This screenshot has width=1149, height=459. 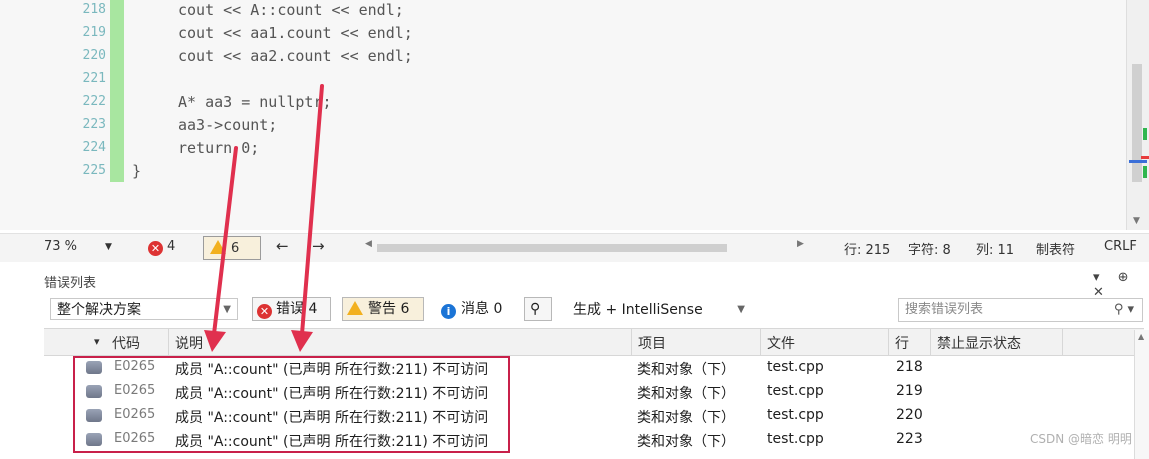 What do you see at coordinates (368, 244) in the screenshot?
I see `scroll-left-icon: ◀` at bounding box center [368, 244].